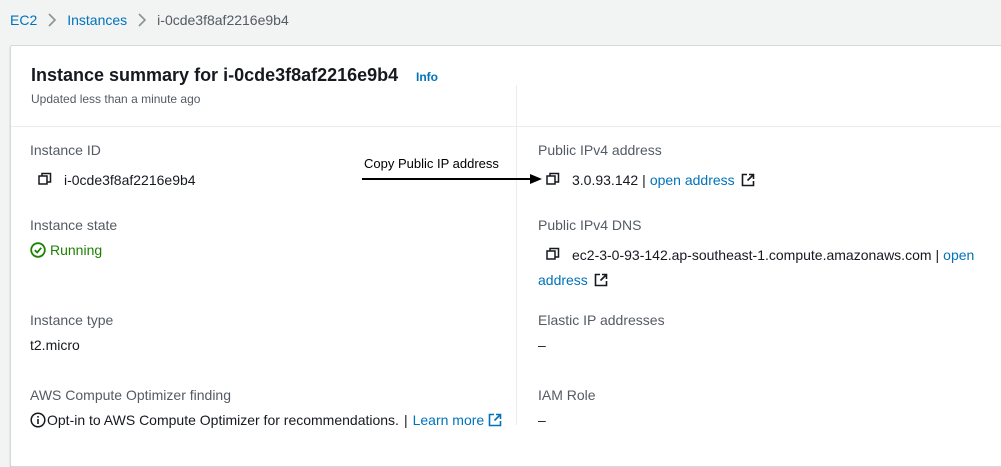 The image size is (1001, 467). Describe the element at coordinates (600, 150) in the screenshot. I see `public-ipv4-label: Public IPv4 address` at that location.